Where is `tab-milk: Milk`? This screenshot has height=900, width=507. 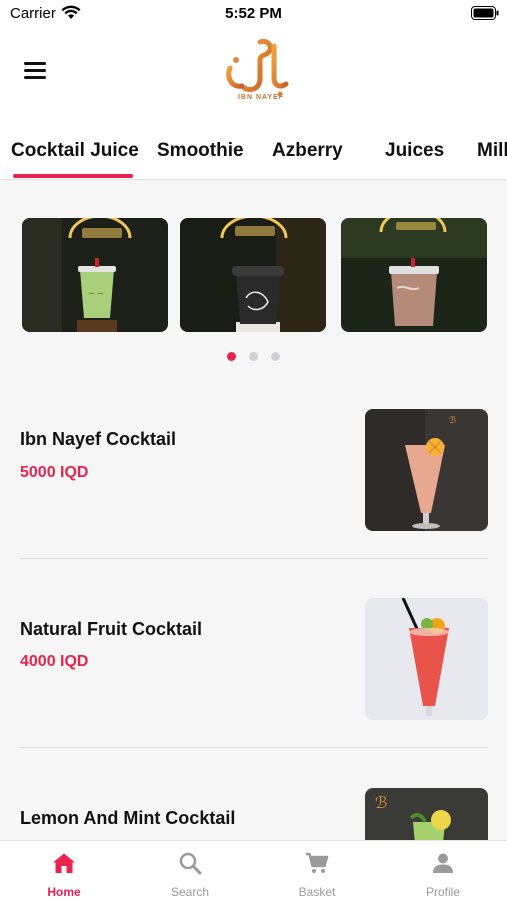
tab-milk: Milk is located at coordinates (492, 151).